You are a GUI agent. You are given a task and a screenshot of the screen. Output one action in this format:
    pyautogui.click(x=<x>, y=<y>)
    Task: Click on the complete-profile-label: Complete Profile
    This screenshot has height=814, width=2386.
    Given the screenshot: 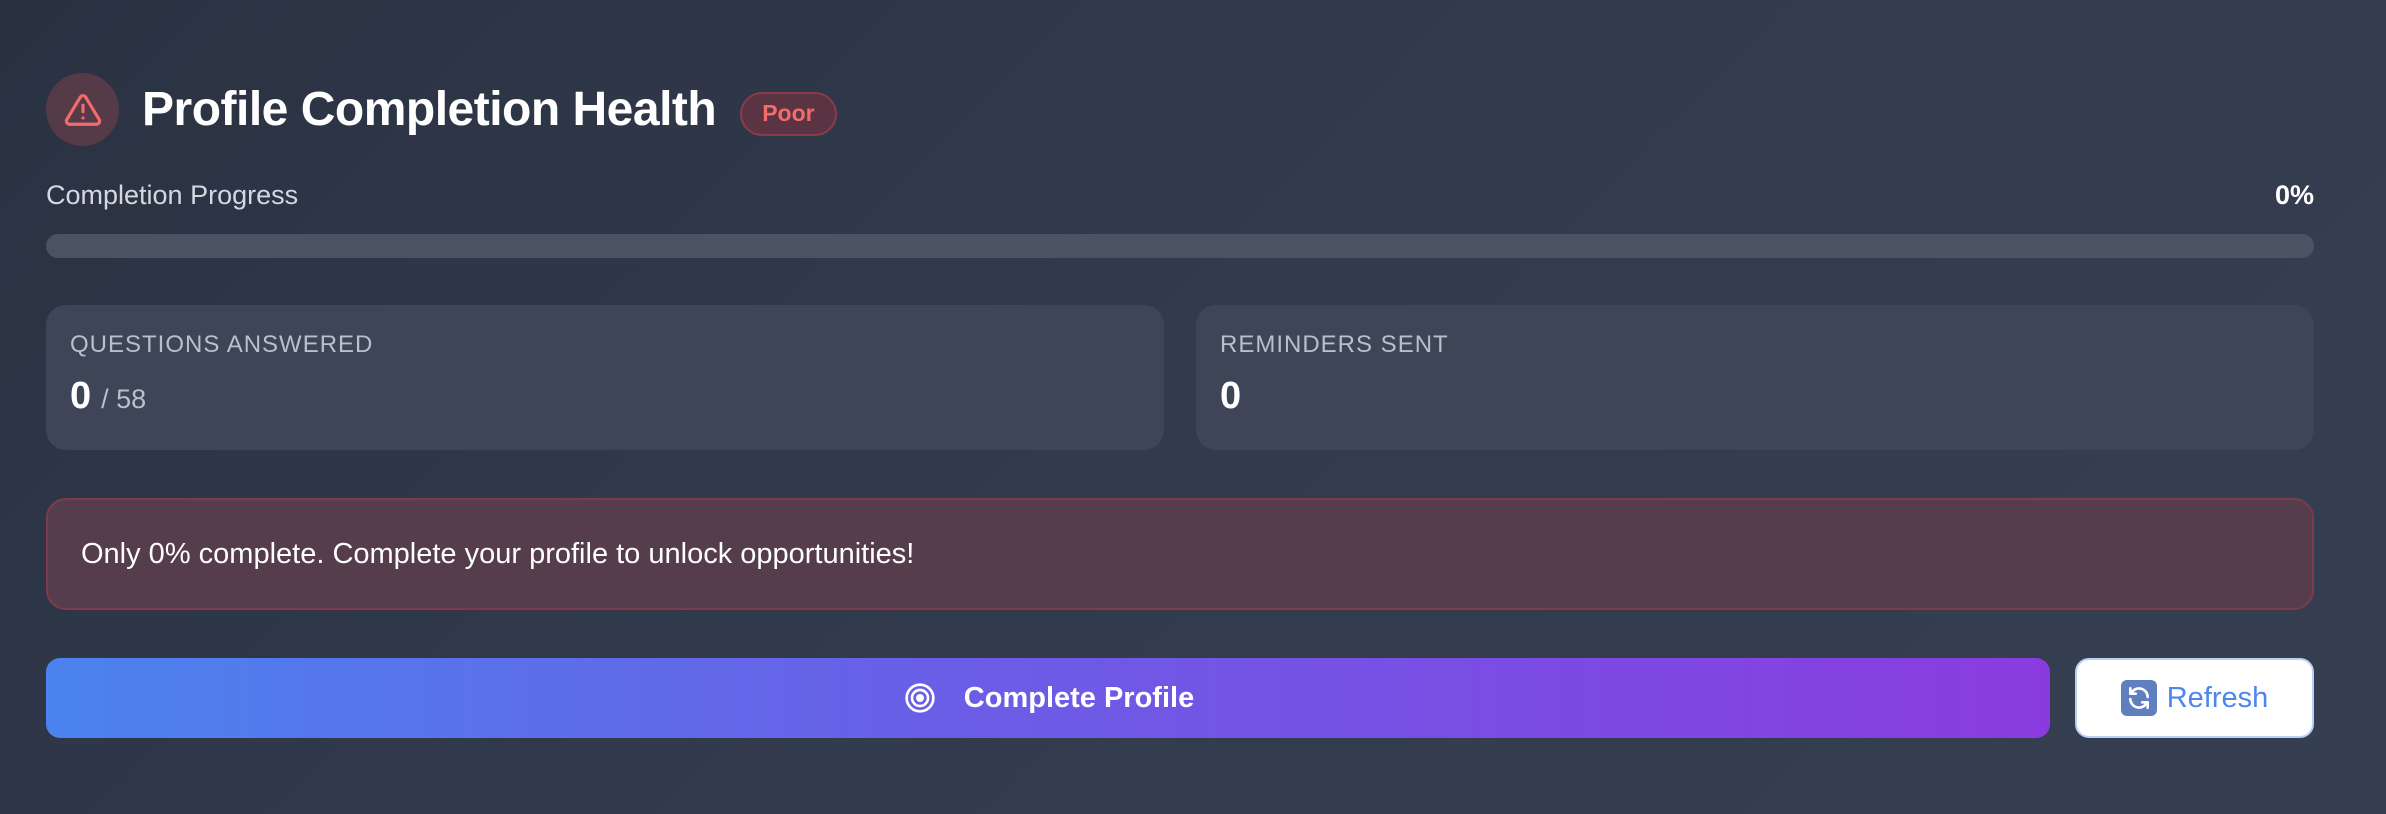 What is the action you would take?
    pyautogui.click(x=1079, y=697)
    